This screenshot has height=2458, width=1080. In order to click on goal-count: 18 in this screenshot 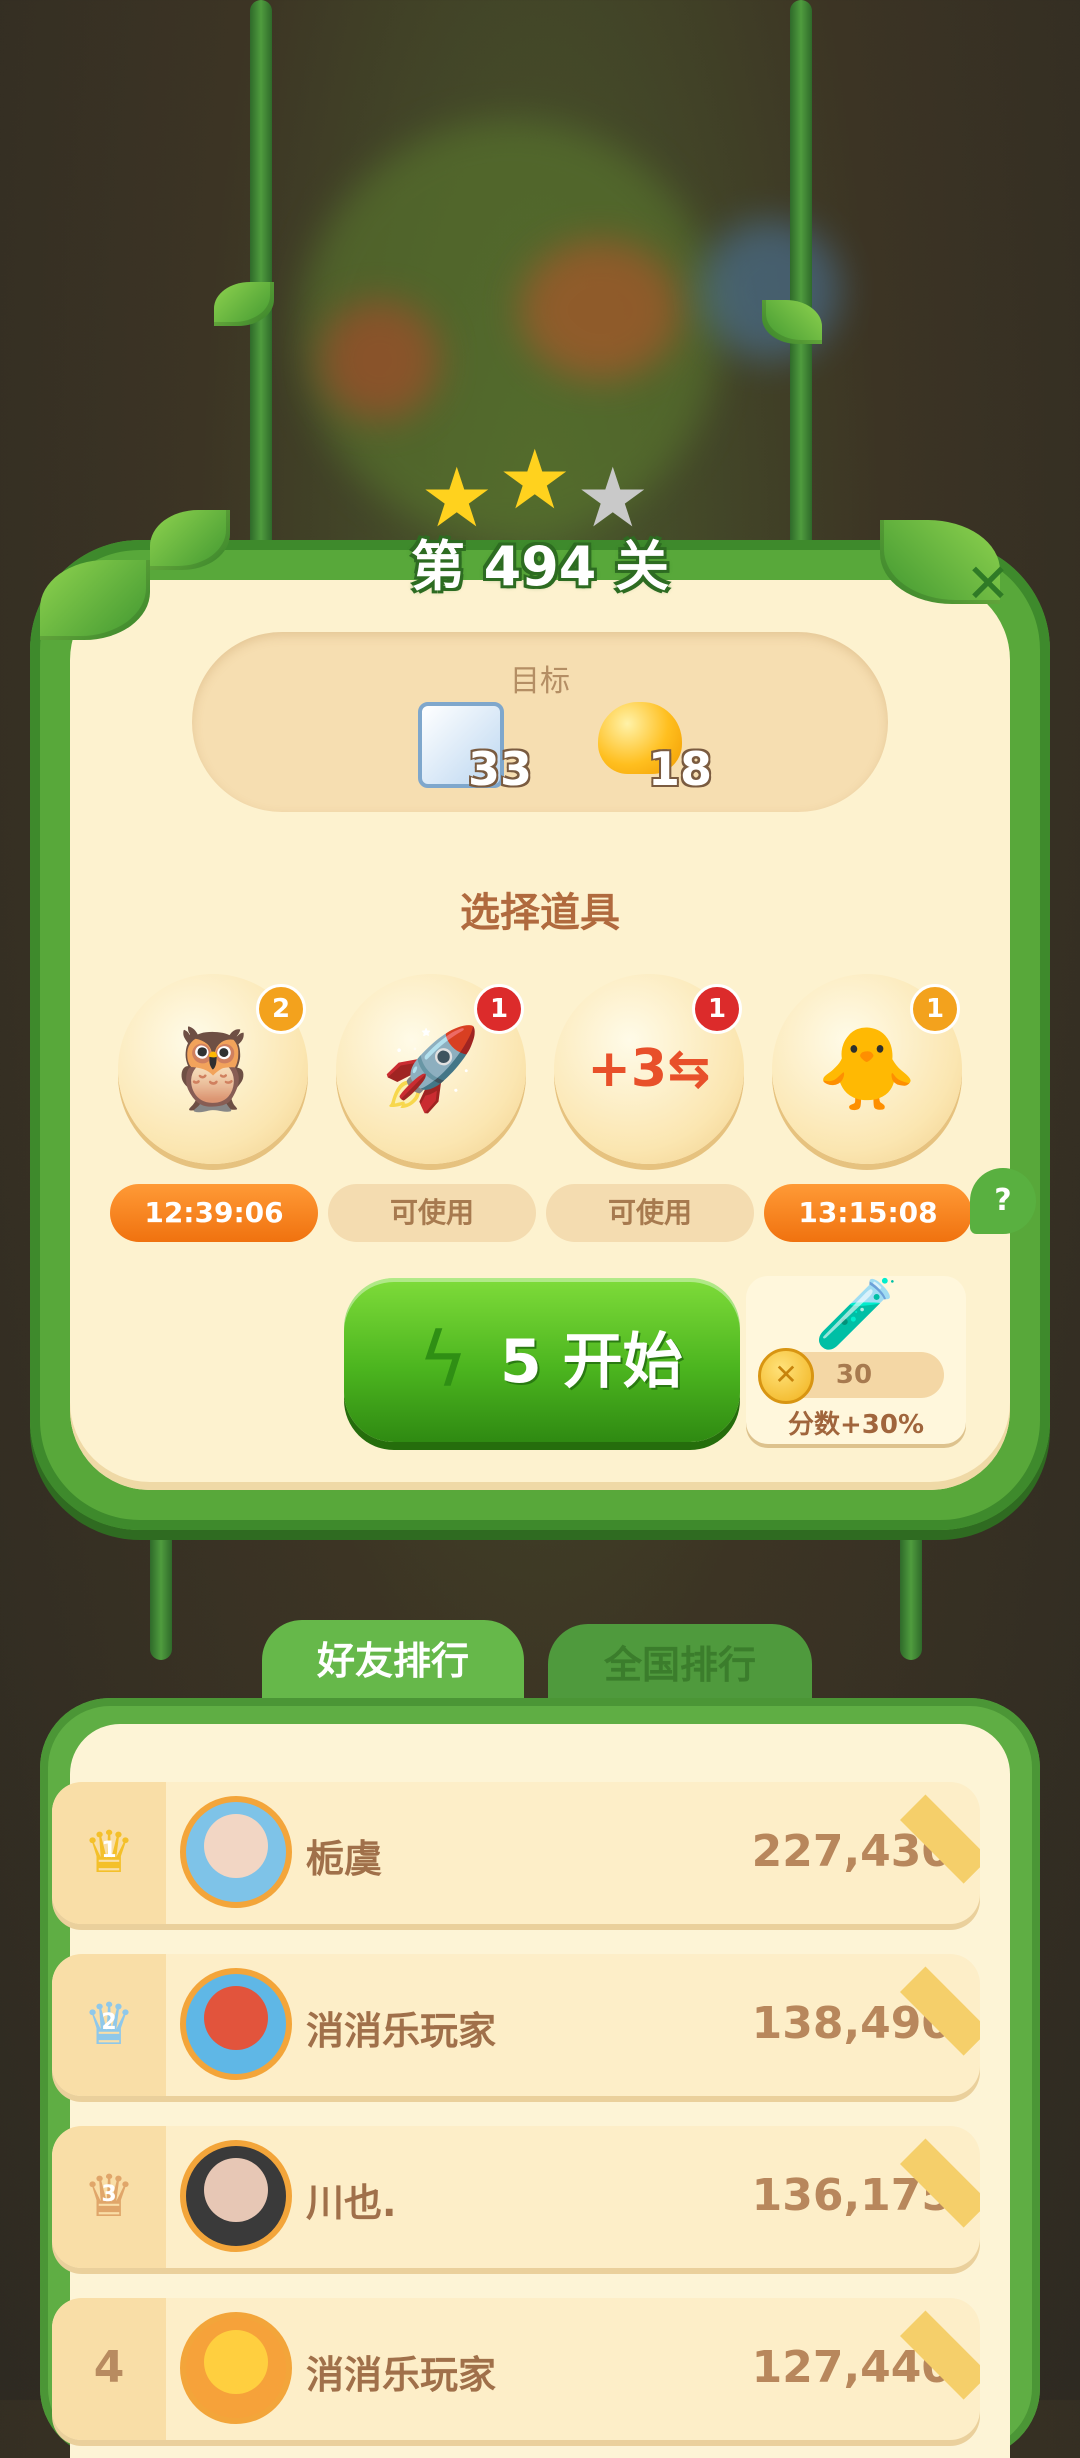, I will do `click(680, 769)`.